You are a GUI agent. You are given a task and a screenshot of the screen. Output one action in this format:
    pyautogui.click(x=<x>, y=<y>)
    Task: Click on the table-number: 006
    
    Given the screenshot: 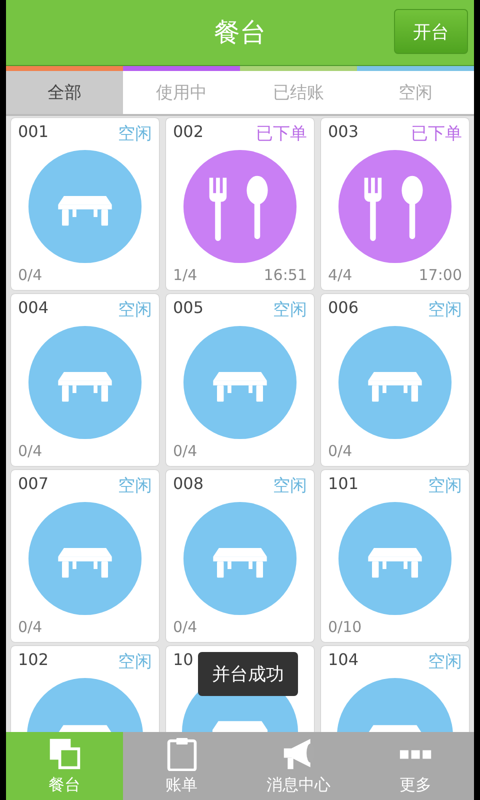 What is the action you would take?
    pyautogui.click(x=343, y=308)
    